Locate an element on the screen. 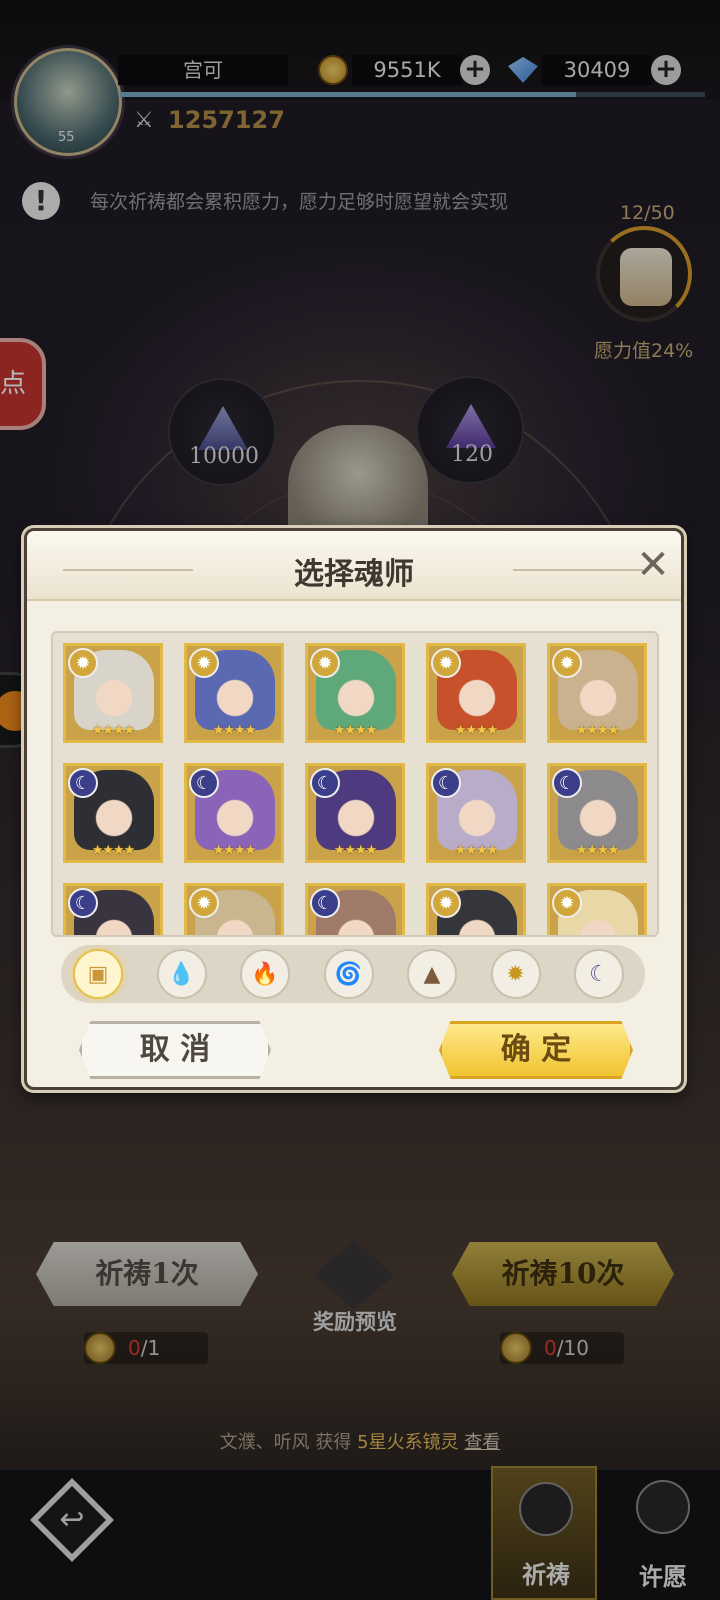 This screenshot has width=720, height=1600. dialog-header: 选择魂师 ✕ is located at coordinates (354, 566).